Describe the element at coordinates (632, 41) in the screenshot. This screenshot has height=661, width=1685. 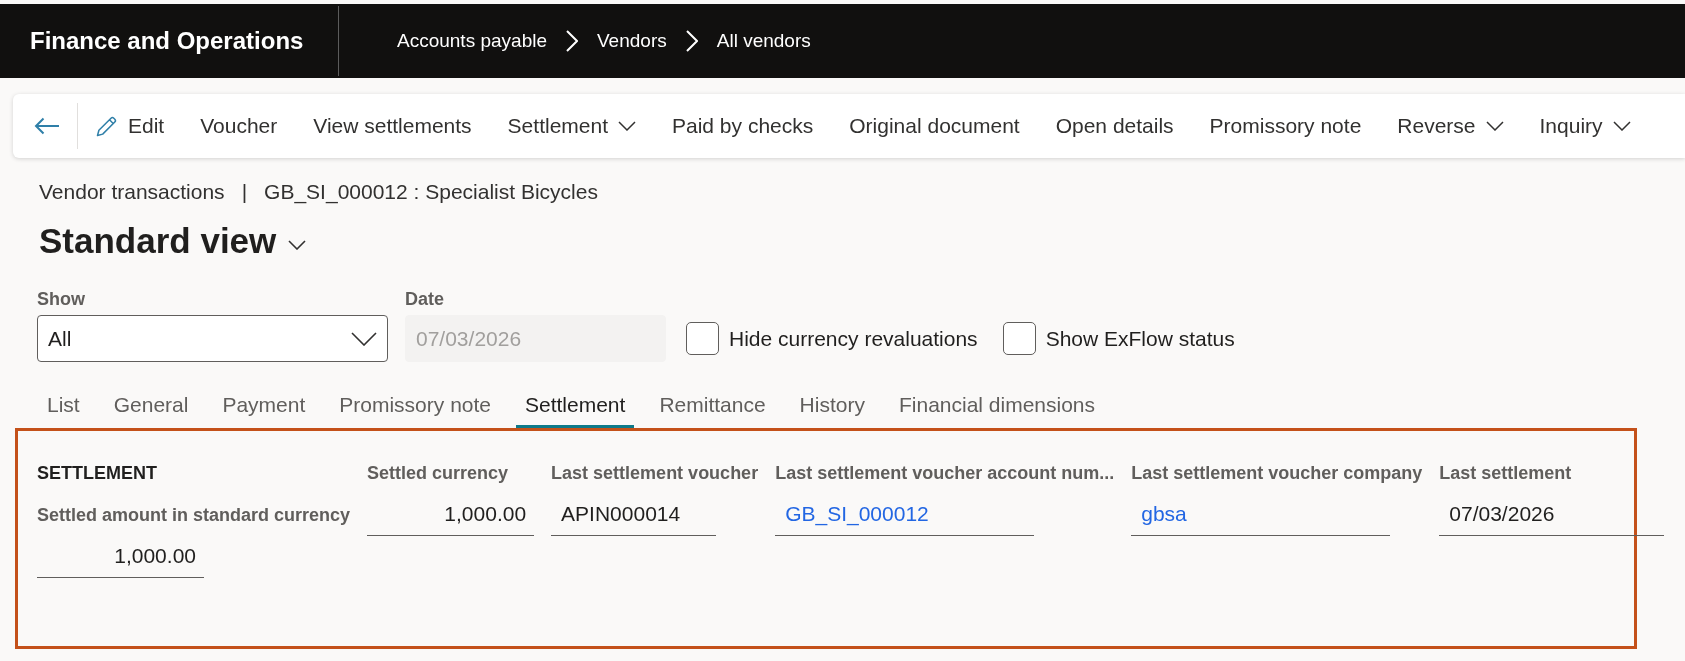
I see `breadcrumb-link: Vendors` at that location.